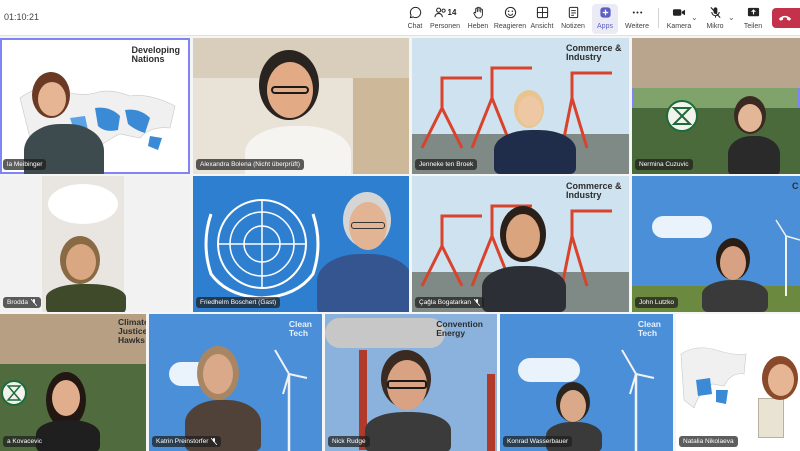 The width and height of the screenshot is (800, 451). I want to click on participant-name: Alexandra Bolena (Nicht überprüft), so click(250, 164).